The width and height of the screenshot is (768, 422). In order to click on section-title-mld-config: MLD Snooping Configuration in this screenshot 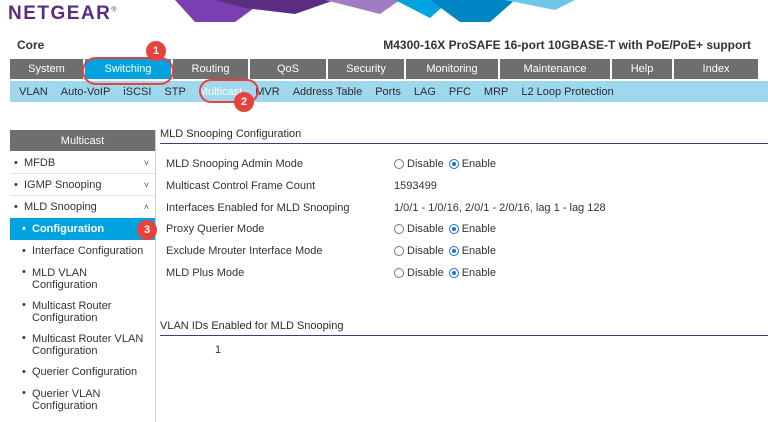, I will do `click(231, 136)`.